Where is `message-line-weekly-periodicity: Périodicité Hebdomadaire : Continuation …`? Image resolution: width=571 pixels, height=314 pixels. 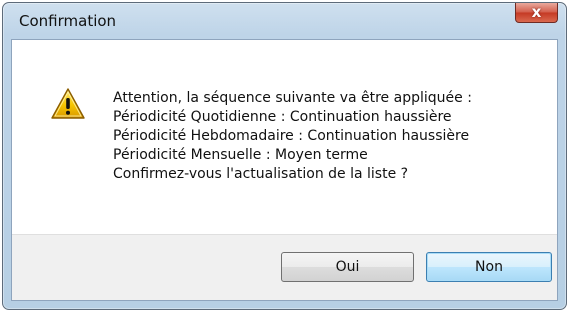
message-line-weekly-periodicity: Périodicité Hebdomadaire : Continuation … is located at coordinates (291, 136).